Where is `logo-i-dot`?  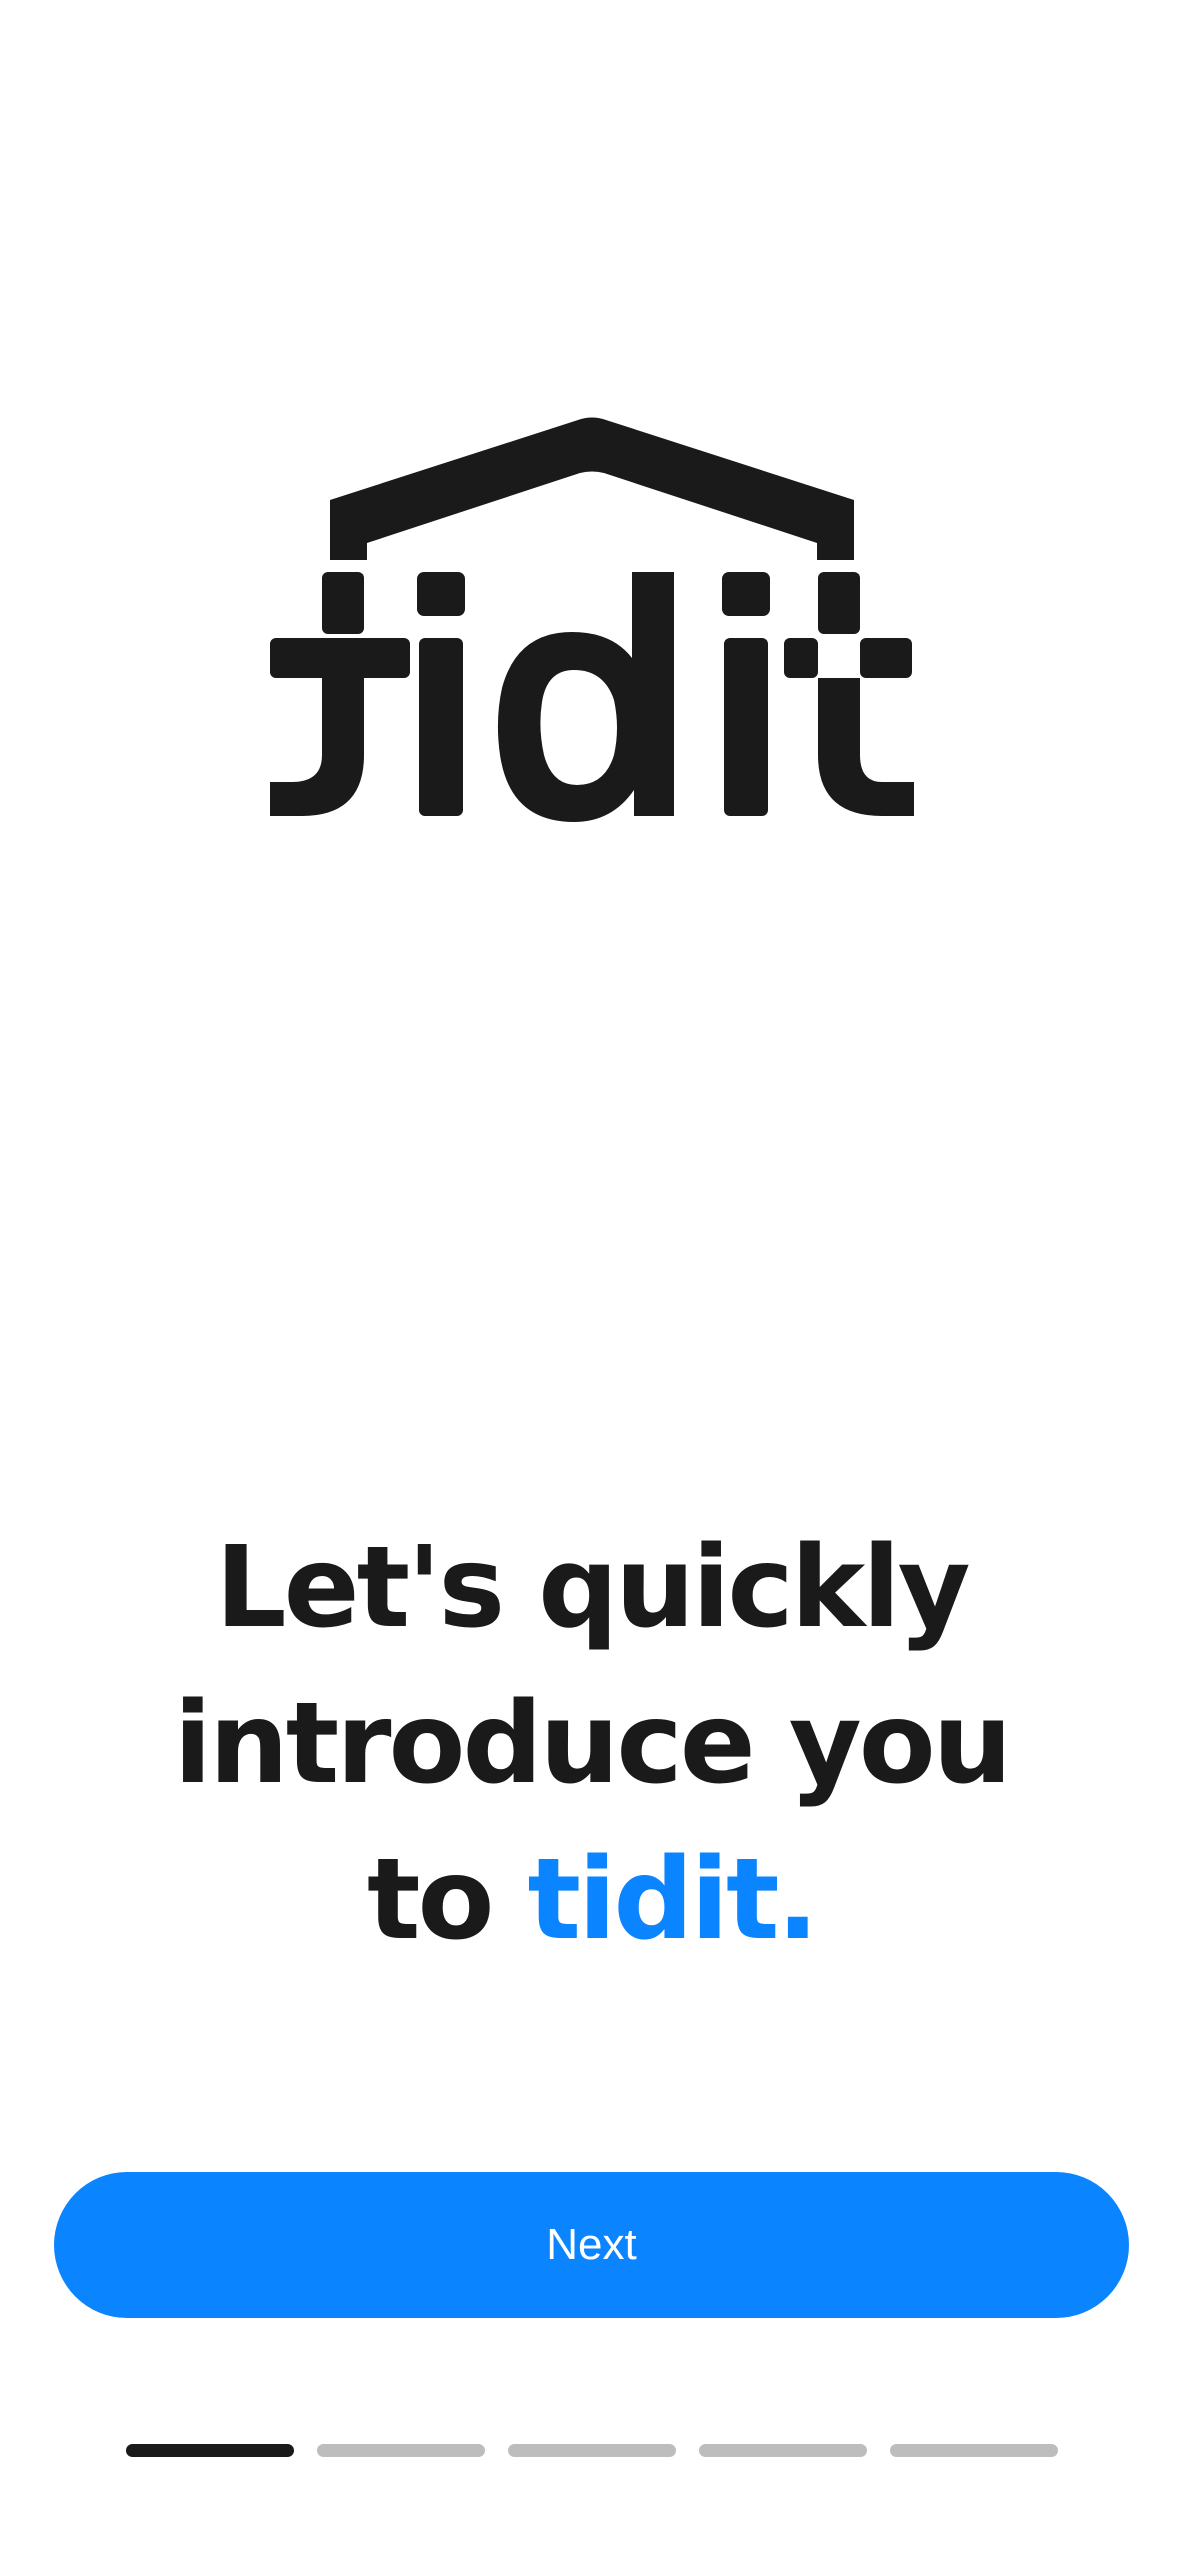
logo-i-dot is located at coordinates (441, 594).